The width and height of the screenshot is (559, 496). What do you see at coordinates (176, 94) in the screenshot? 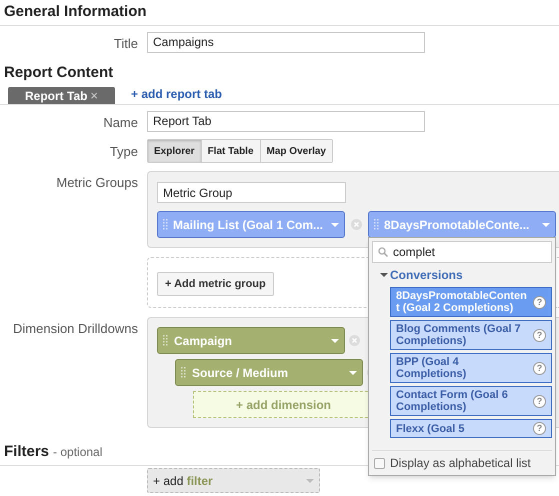
I see `add-report-tab-link: + add report tab` at bounding box center [176, 94].